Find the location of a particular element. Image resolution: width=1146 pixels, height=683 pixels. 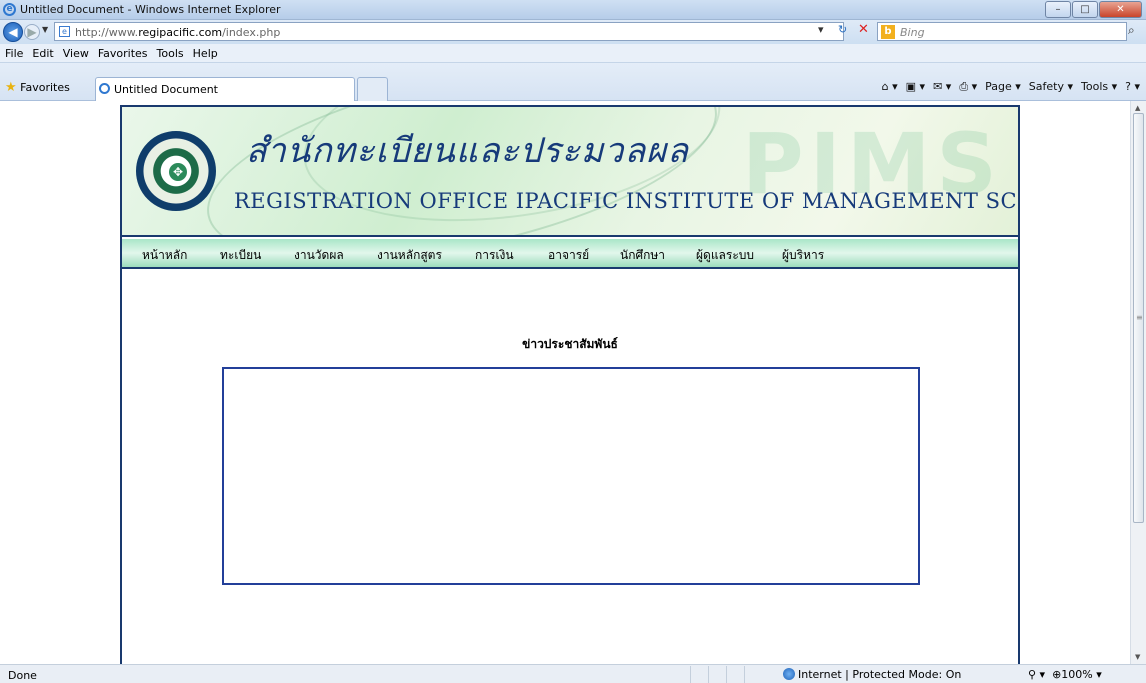

vertical-scrollbar: ▲ ≡ ▼ is located at coordinates (1138, 382).